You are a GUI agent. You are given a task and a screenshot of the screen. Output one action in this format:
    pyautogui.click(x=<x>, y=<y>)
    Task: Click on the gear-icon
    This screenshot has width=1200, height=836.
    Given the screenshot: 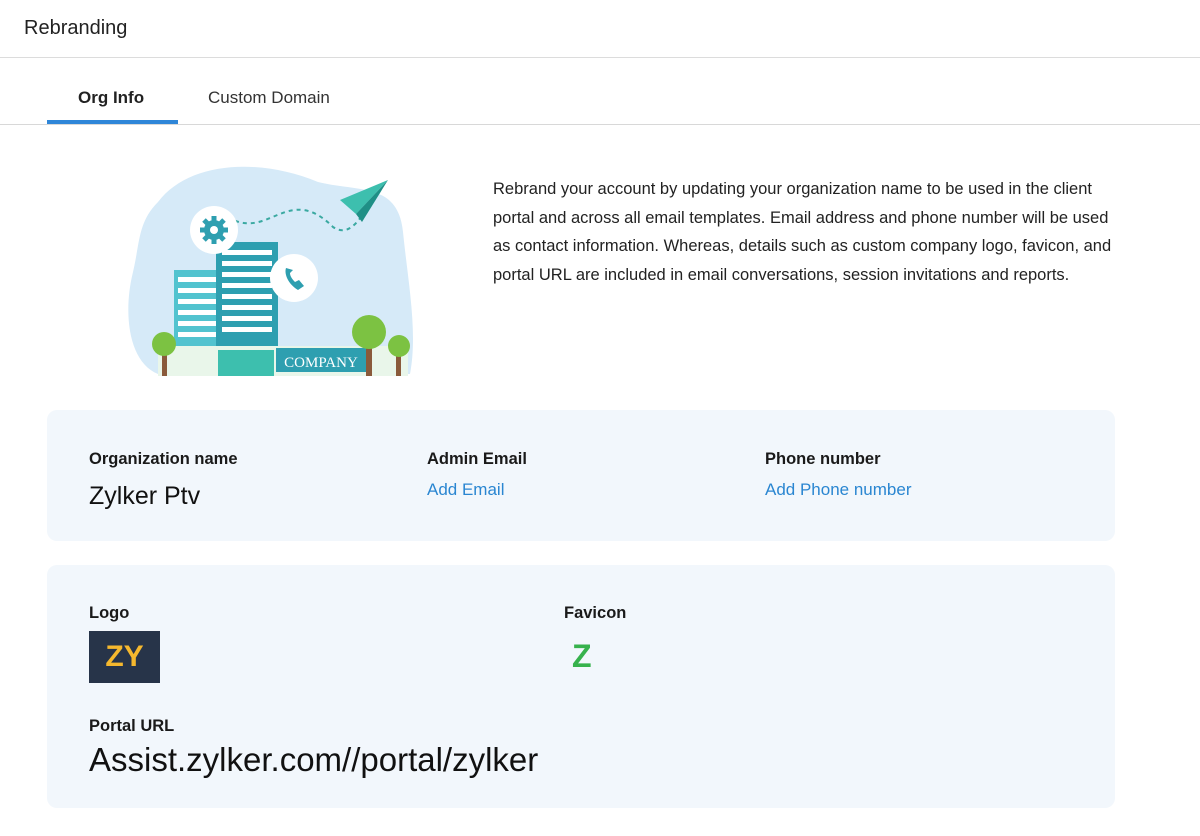 What is the action you would take?
    pyautogui.click(x=214, y=230)
    